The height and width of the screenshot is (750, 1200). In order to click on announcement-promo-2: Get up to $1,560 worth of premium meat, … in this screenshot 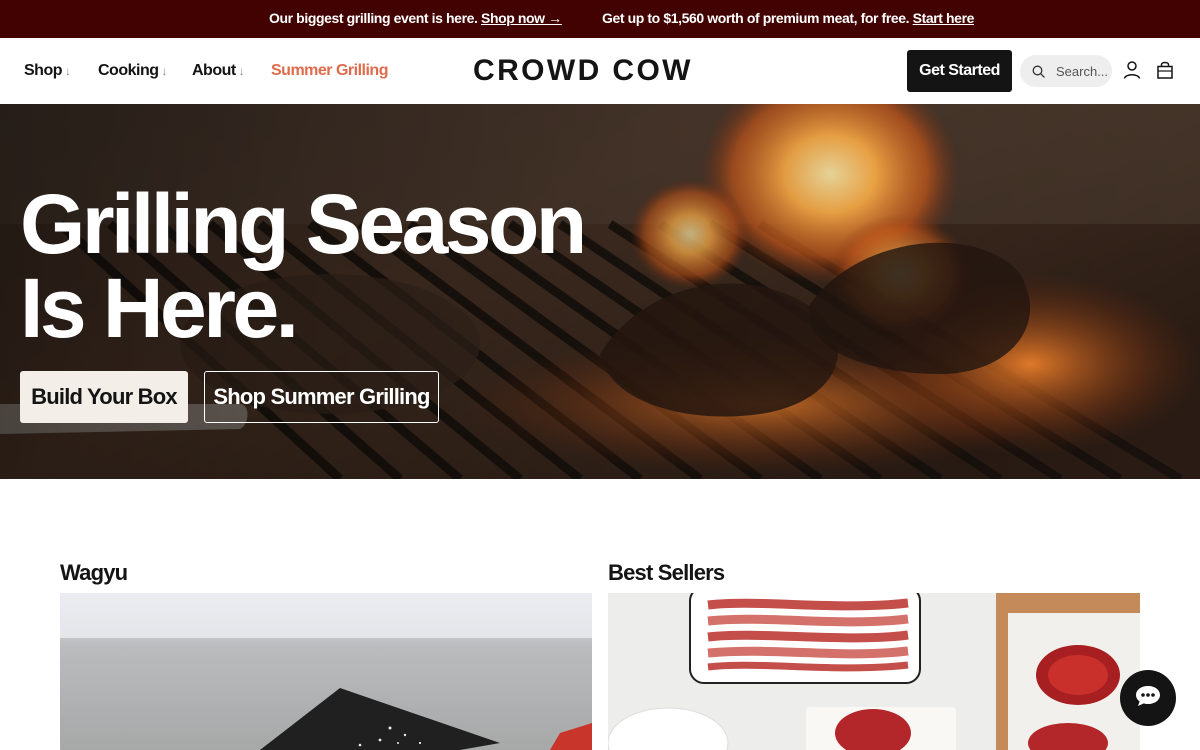, I will do `click(788, 18)`.